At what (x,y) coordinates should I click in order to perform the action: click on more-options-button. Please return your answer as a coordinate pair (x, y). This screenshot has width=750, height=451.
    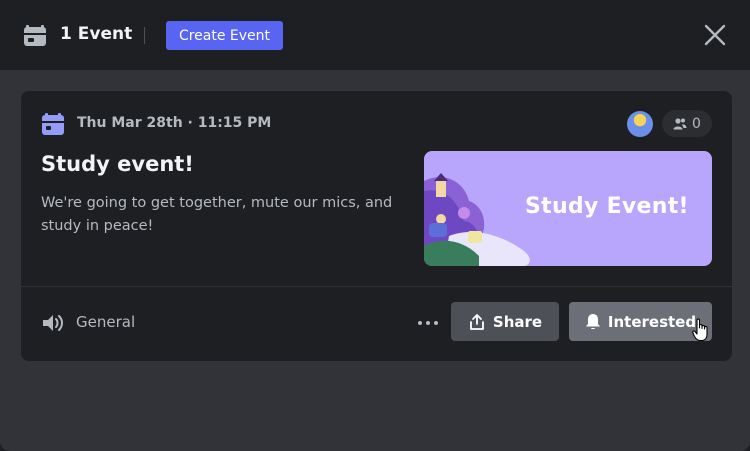
    Looking at the image, I should click on (428, 323).